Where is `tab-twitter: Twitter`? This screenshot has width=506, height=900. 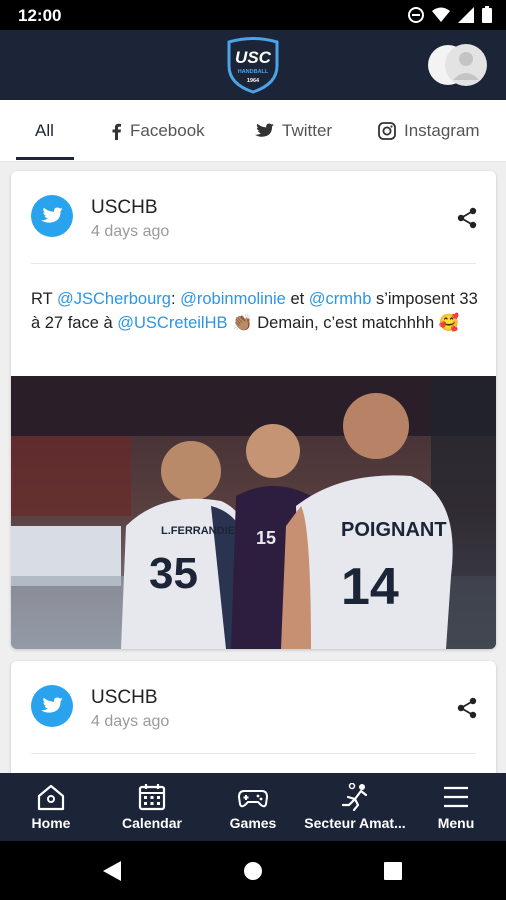
tab-twitter: Twitter is located at coordinates (293, 131).